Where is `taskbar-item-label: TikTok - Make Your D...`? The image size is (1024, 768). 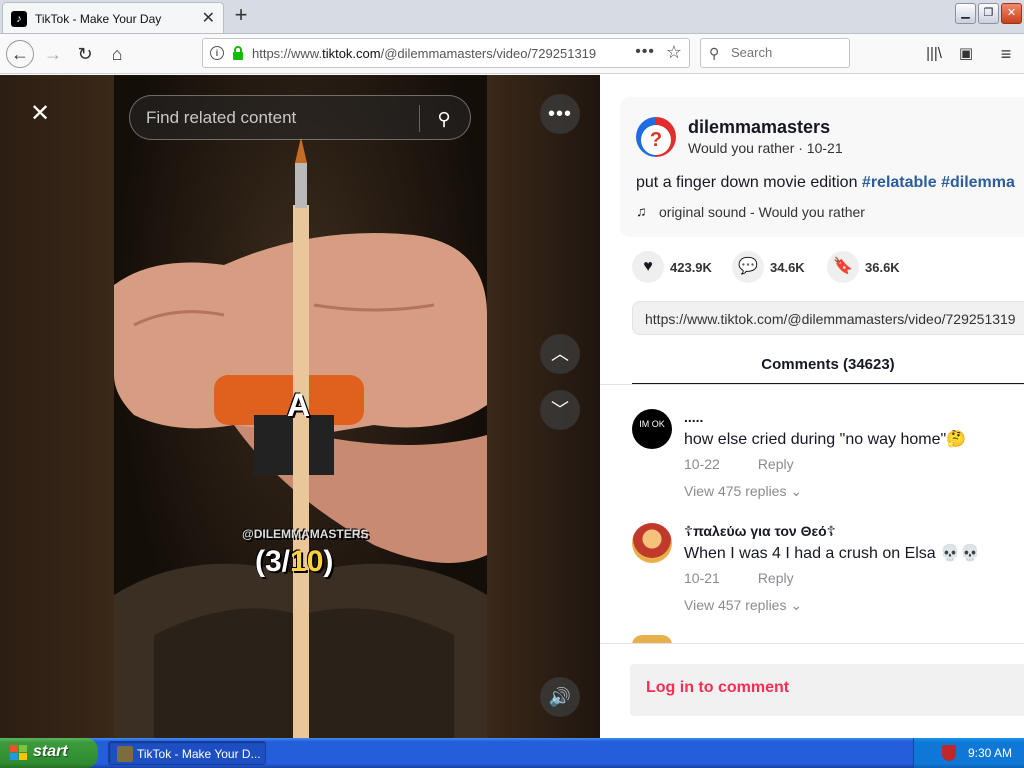 taskbar-item-label: TikTok - Make Your D... is located at coordinates (199, 754).